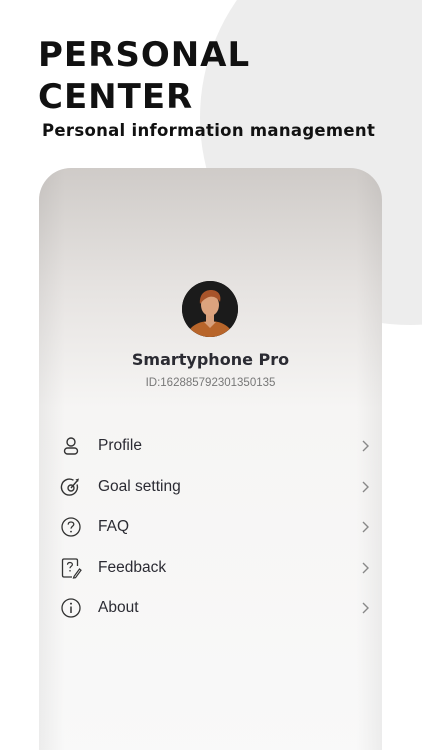 The height and width of the screenshot is (750, 422). What do you see at coordinates (69, 486) in the screenshot?
I see `target-icon` at bounding box center [69, 486].